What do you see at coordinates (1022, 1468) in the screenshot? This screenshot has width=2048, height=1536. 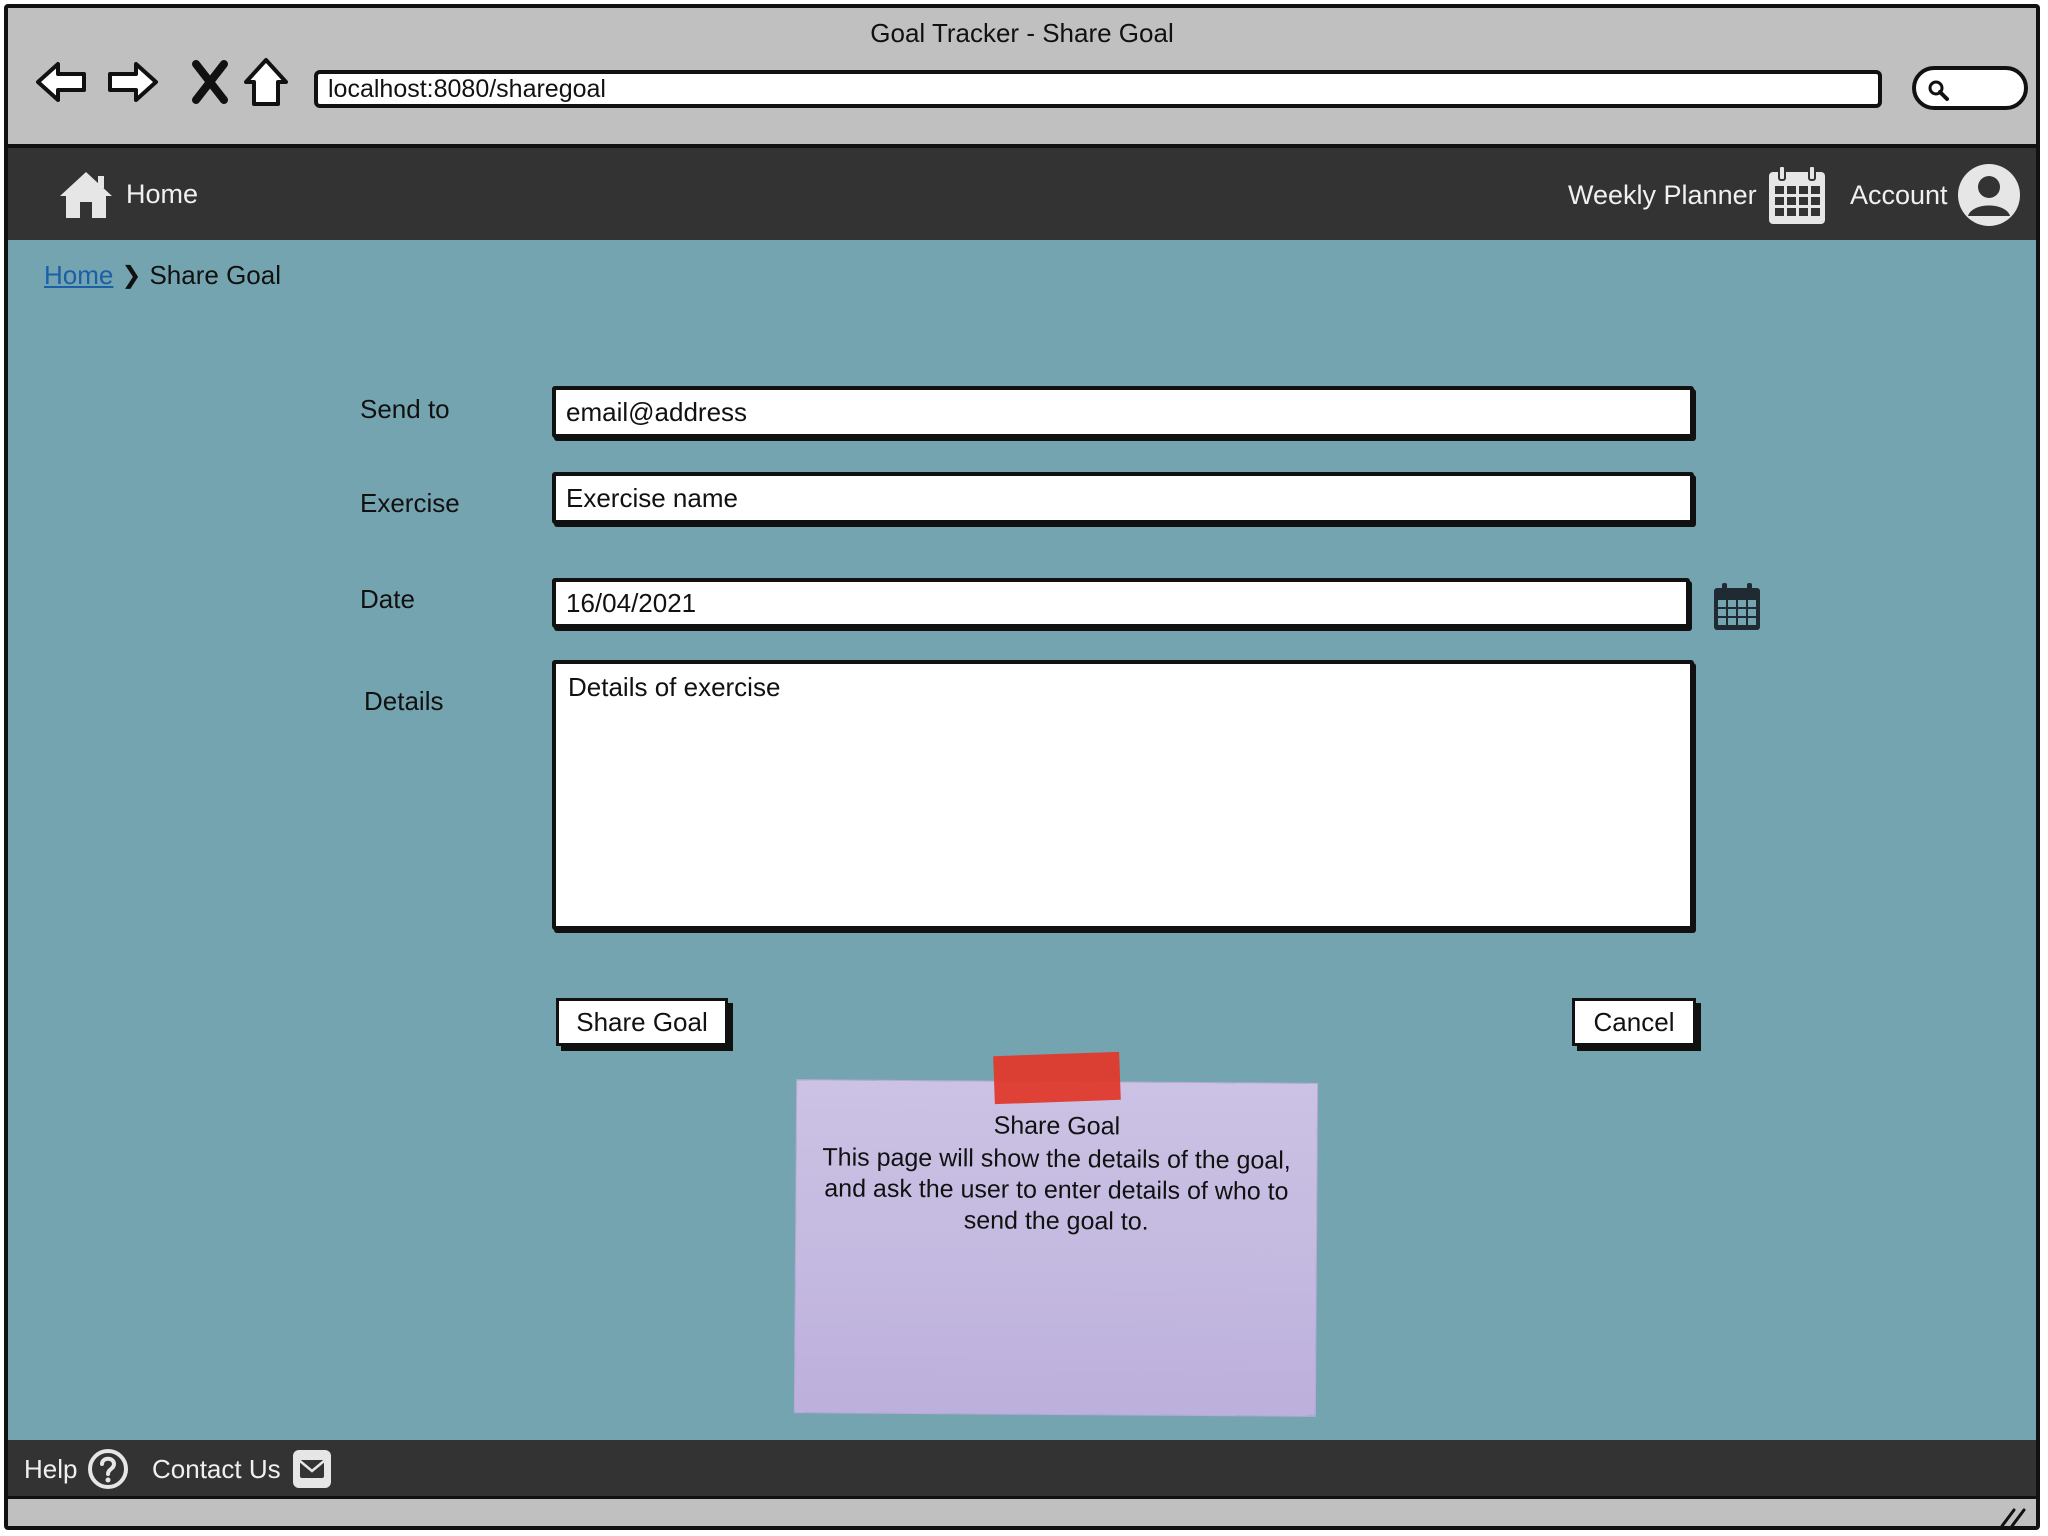 I see `footer-bar: Help Contact Us` at bounding box center [1022, 1468].